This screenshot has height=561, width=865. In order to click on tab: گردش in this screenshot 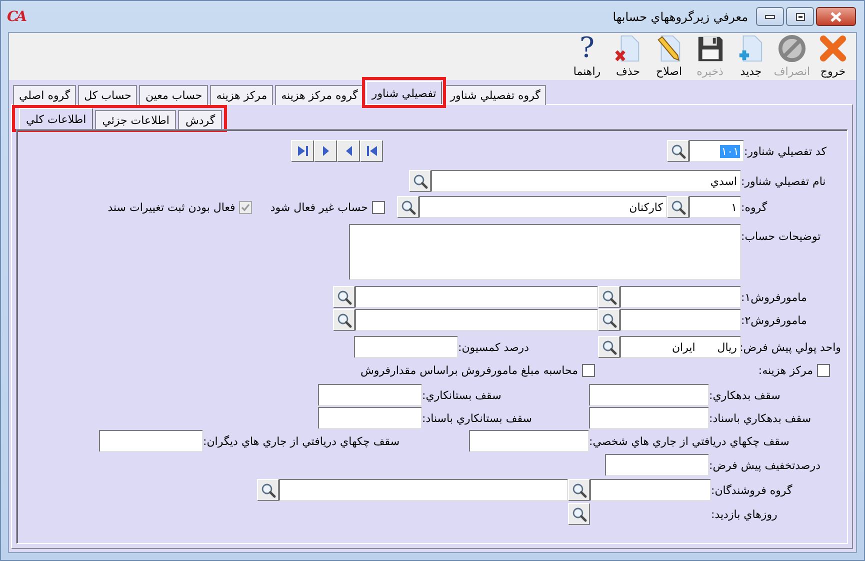, I will do `click(200, 119)`.